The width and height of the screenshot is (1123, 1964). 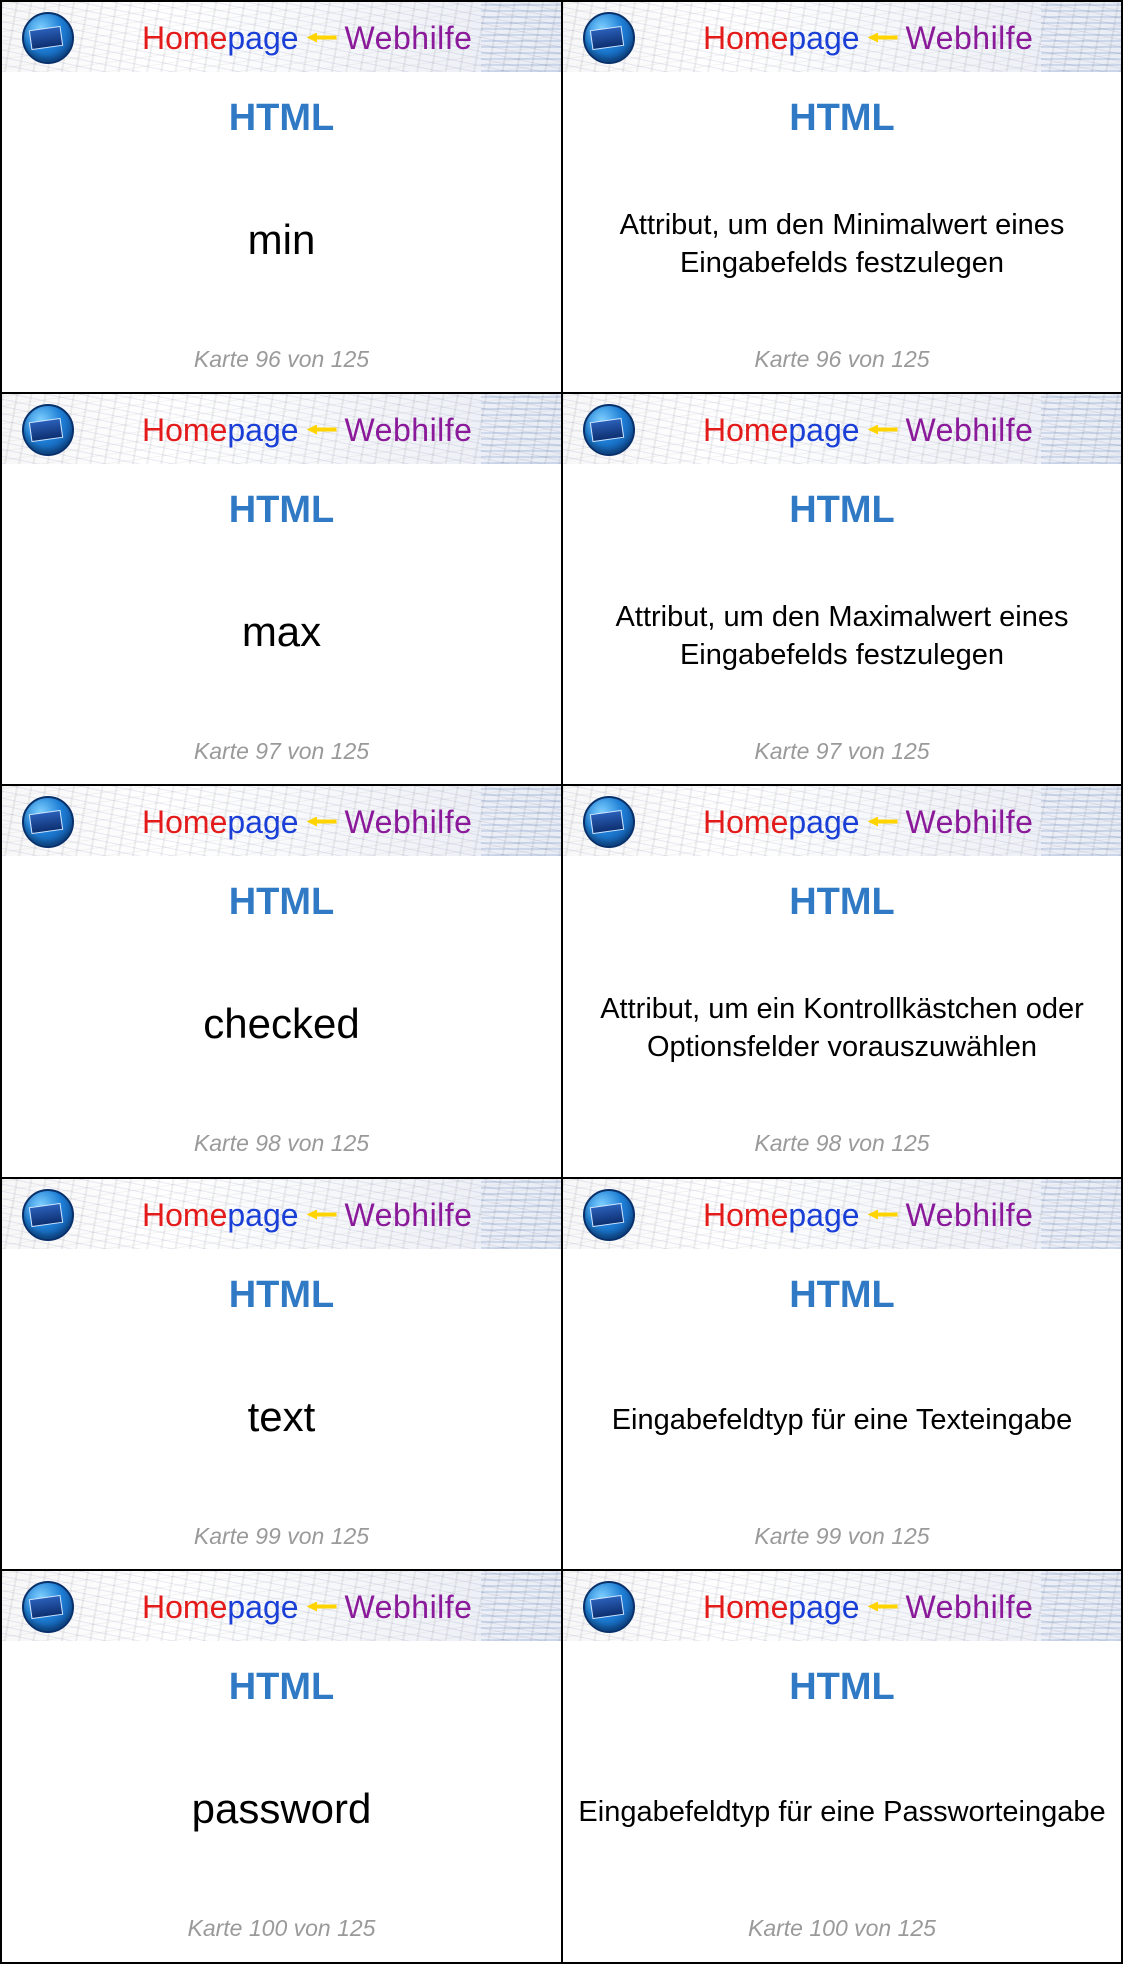 What do you see at coordinates (281, 239) in the screenshot?
I see `card-term: min` at bounding box center [281, 239].